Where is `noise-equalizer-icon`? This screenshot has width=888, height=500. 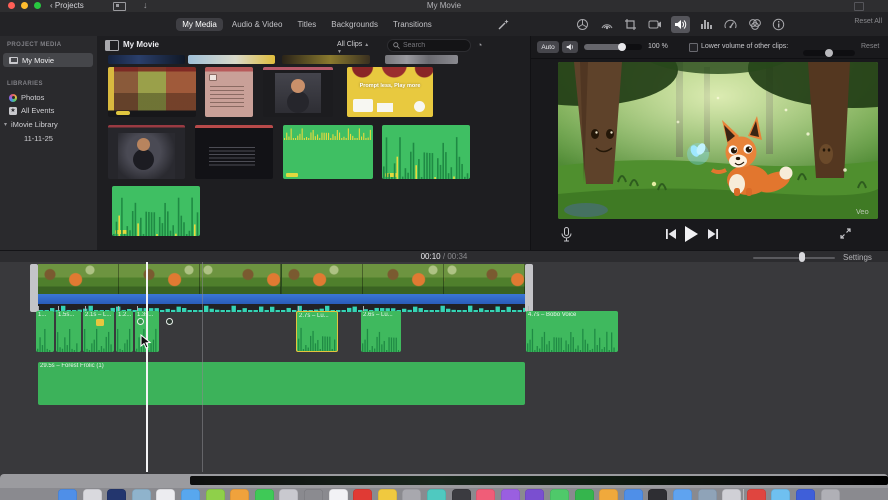 noise-equalizer-icon is located at coordinates (706, 24).